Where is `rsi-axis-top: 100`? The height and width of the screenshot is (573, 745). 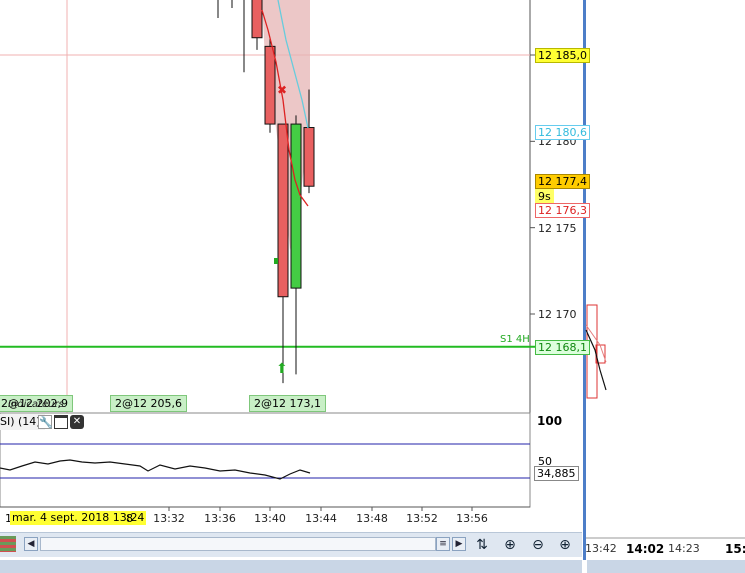 rsi-axis-top: 100 is located at coordinates (550, 421).